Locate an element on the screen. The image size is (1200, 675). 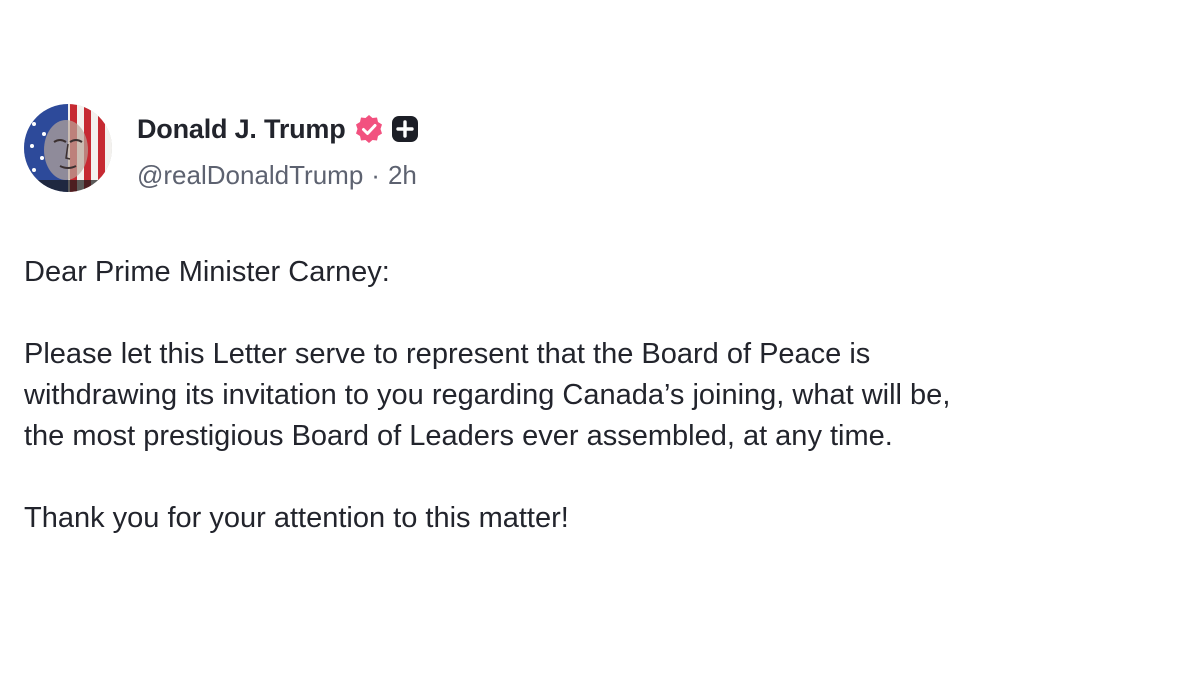
name-row: Donald J. Trump is located at coordinates (278, 129).